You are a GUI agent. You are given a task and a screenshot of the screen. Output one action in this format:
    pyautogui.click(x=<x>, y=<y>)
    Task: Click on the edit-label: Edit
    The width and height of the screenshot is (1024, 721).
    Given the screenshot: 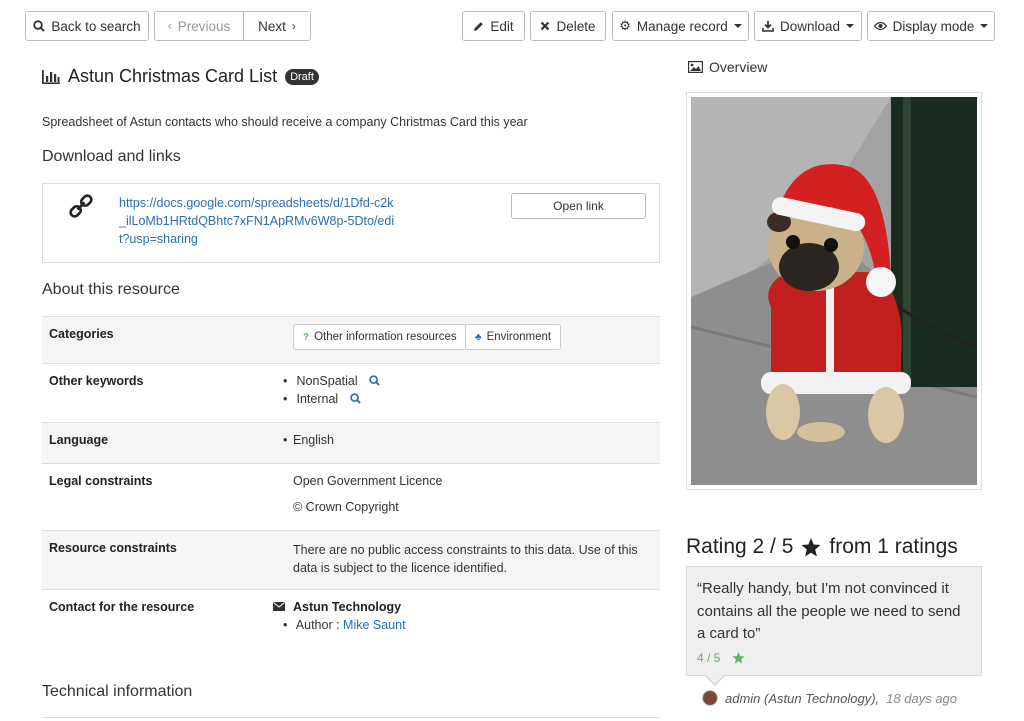 What is the action you would take?
    pyautogui.click(x=502, y=26)
    